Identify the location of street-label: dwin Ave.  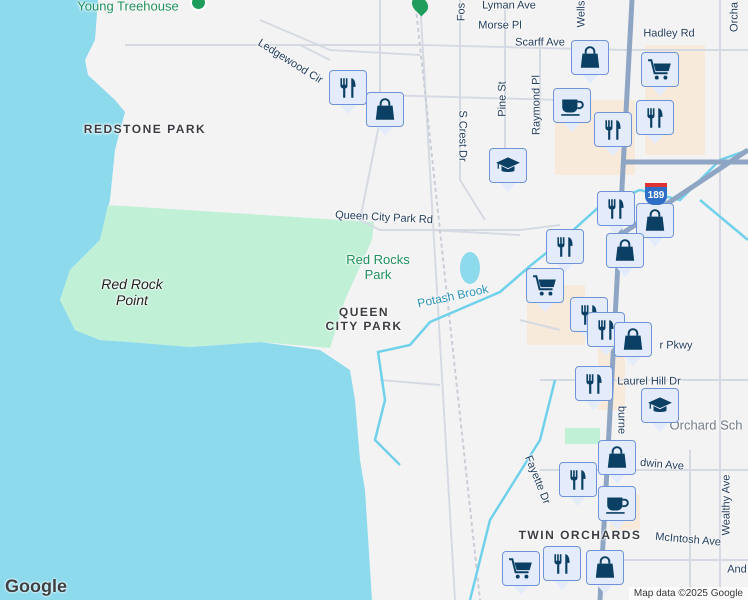
(662, 465).